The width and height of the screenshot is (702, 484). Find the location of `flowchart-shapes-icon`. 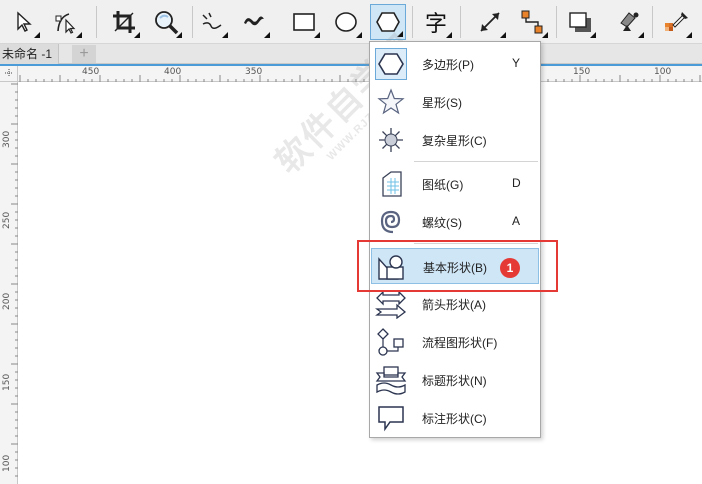

flowchart-shapes-icon is located at coordinates (391, 342).